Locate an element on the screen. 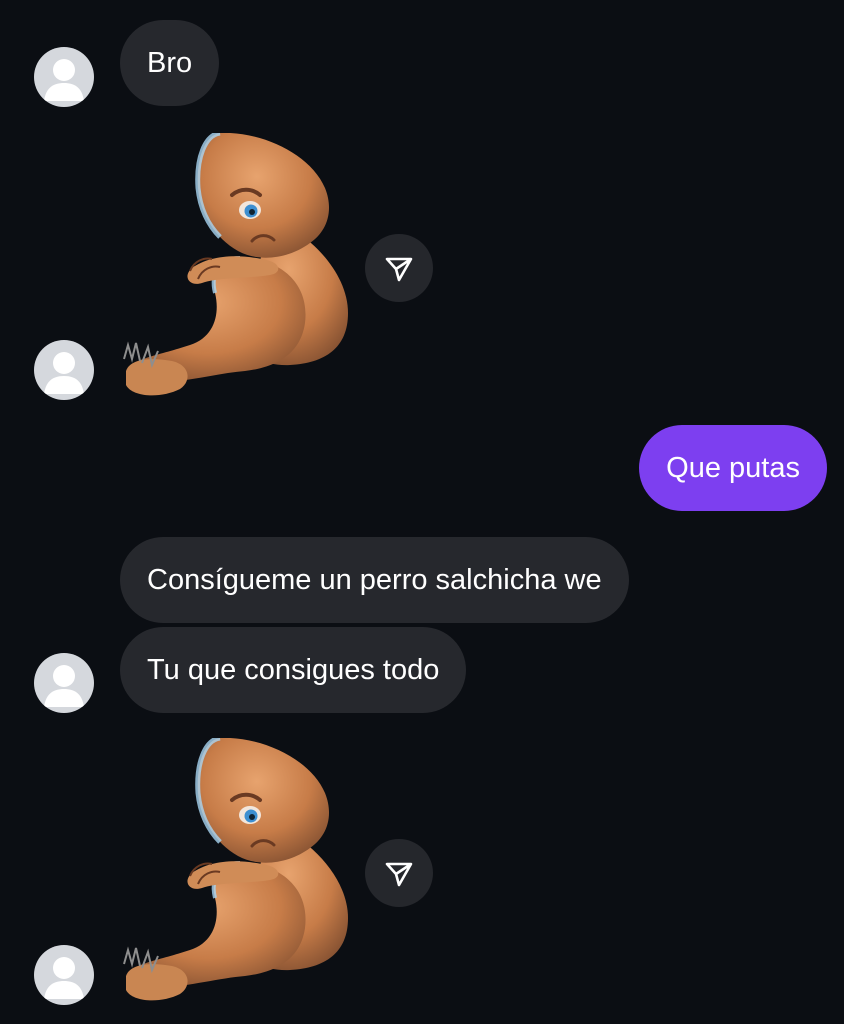 Image resolution: width=844 pixels, height=1024 pixels. message-bubble-sent: Que putas is located at coordinates (733, 468).